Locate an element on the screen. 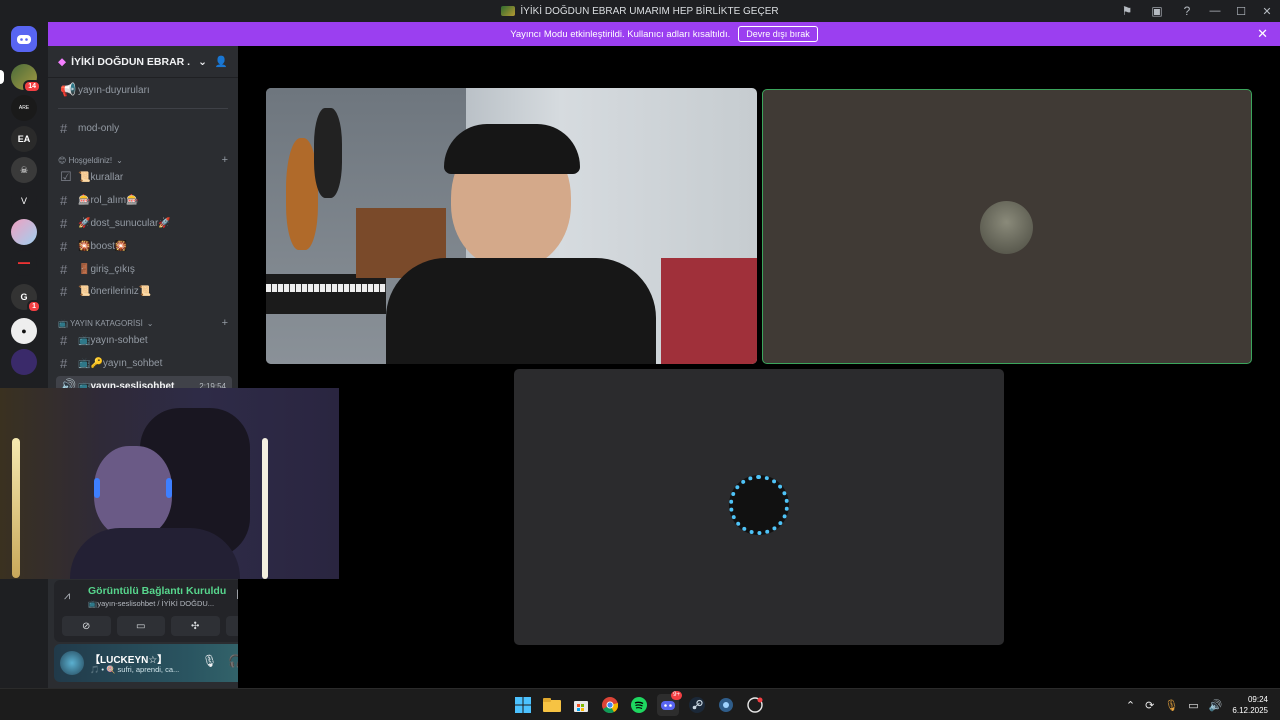 This screenshot has height=720, width=1280. clock-time: 09:24 is located at coordinates (1257, 699).